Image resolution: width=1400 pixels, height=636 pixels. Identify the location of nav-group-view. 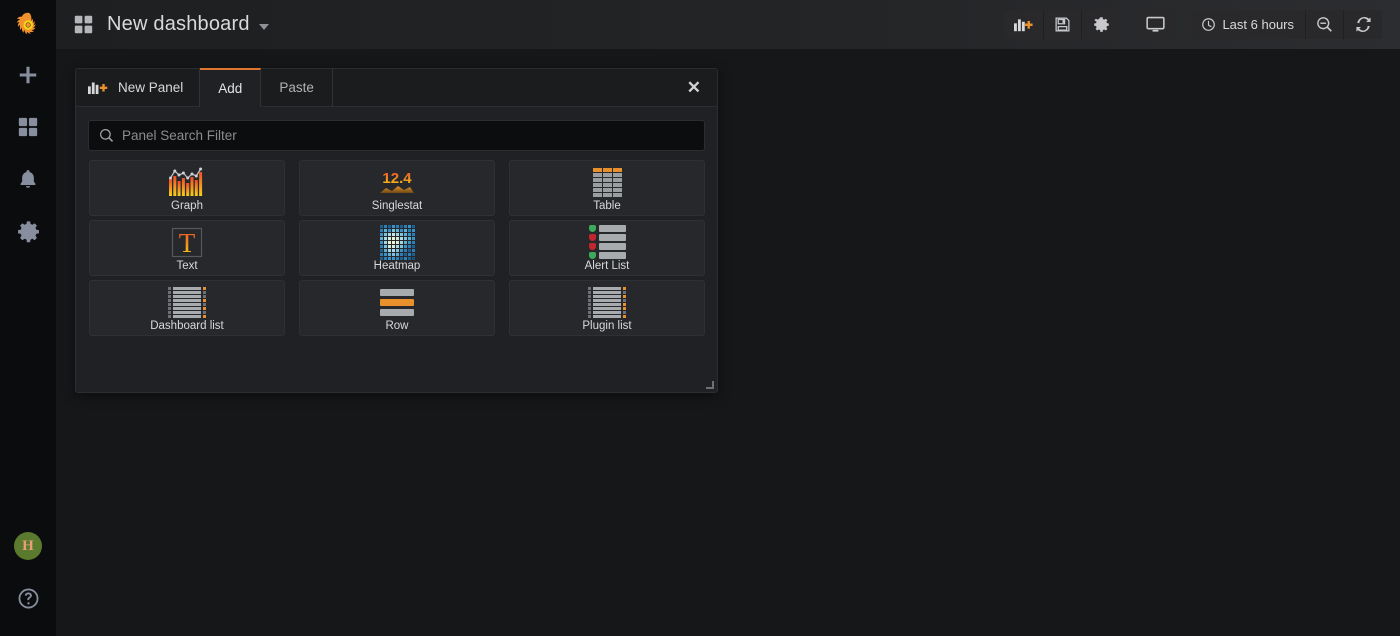
(1156, 24).